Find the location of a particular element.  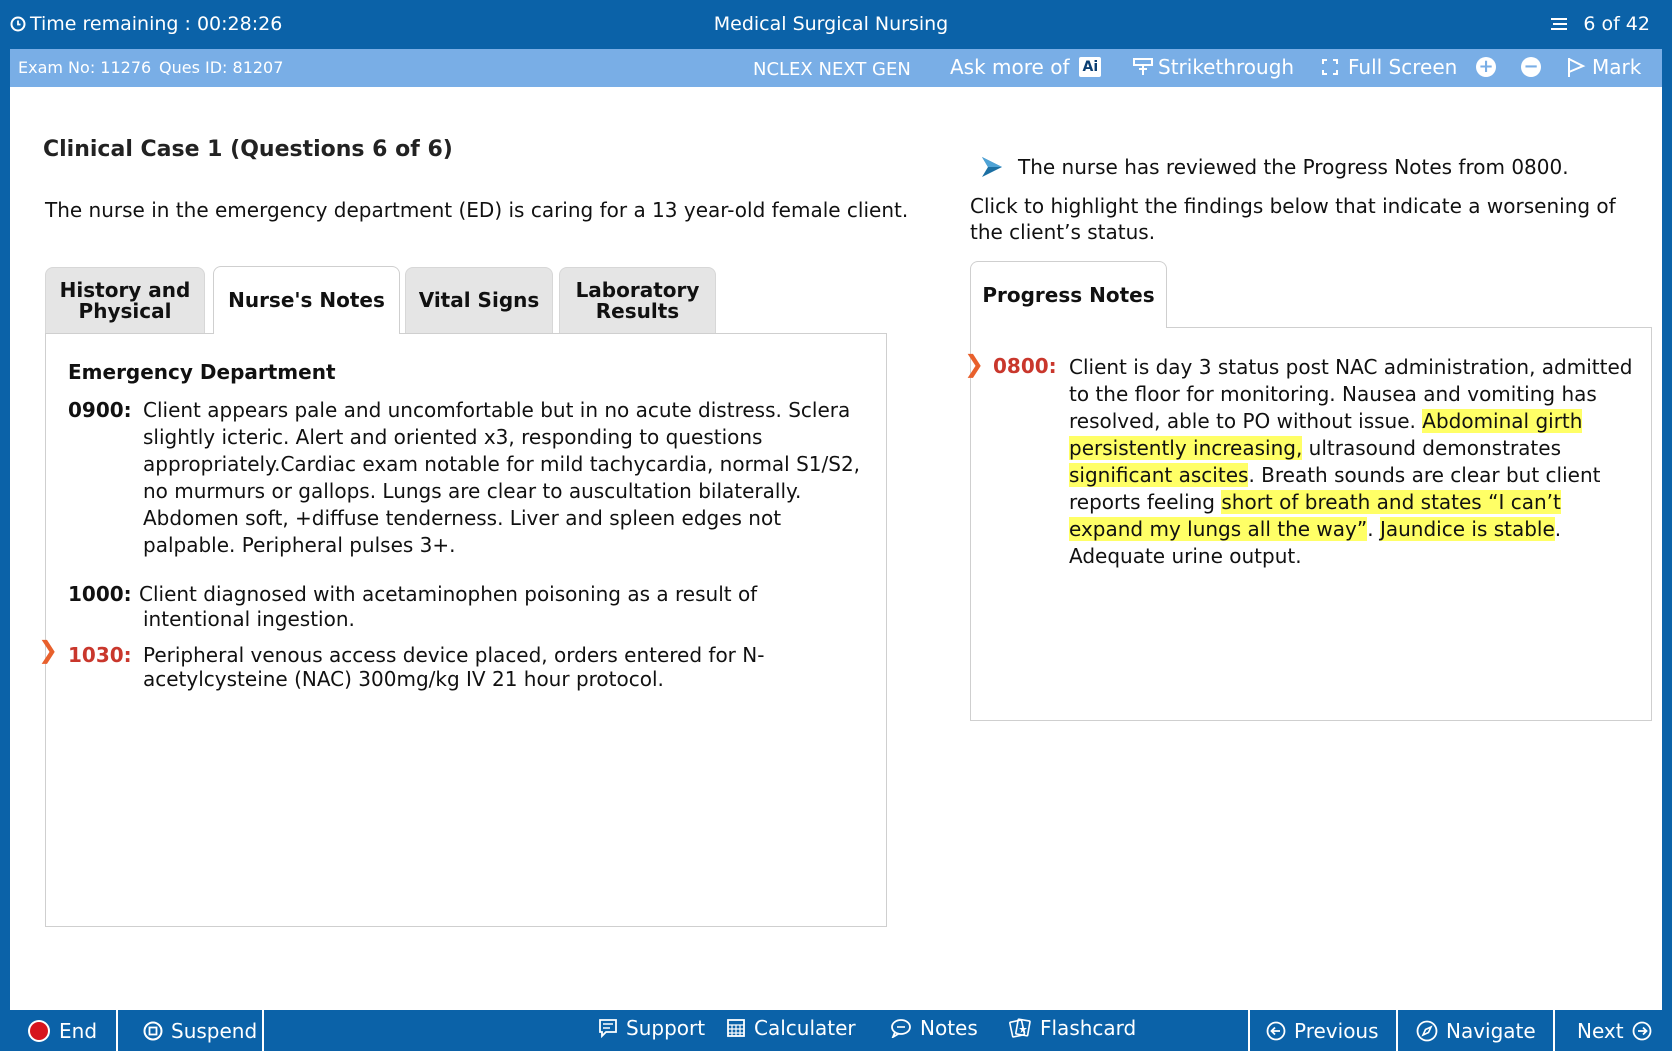

tab-lab-line2: Results is located at coordinates (637, 310).